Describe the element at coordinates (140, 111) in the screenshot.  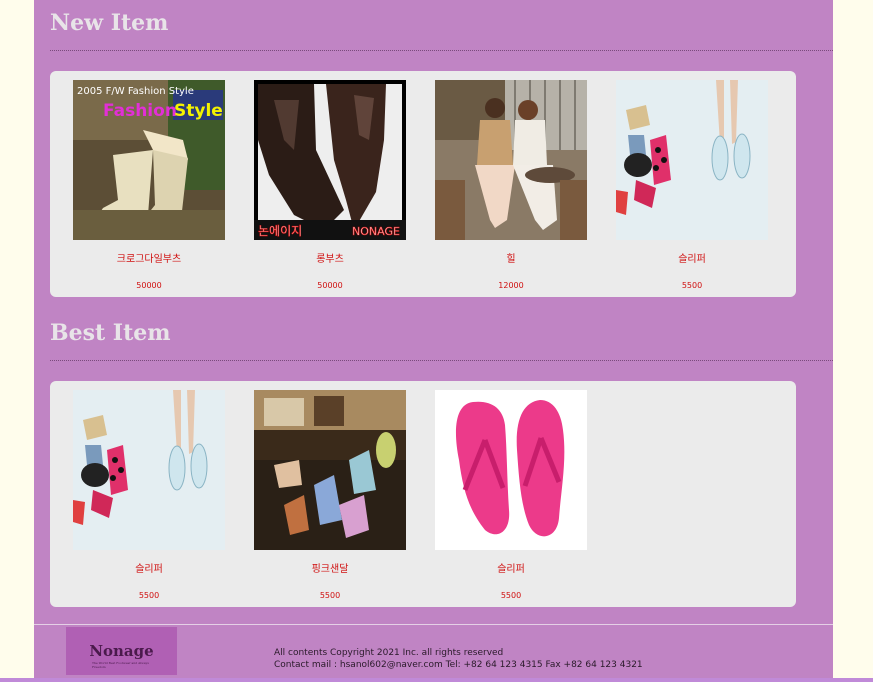
I see `svg-text: Fashion` at that location.